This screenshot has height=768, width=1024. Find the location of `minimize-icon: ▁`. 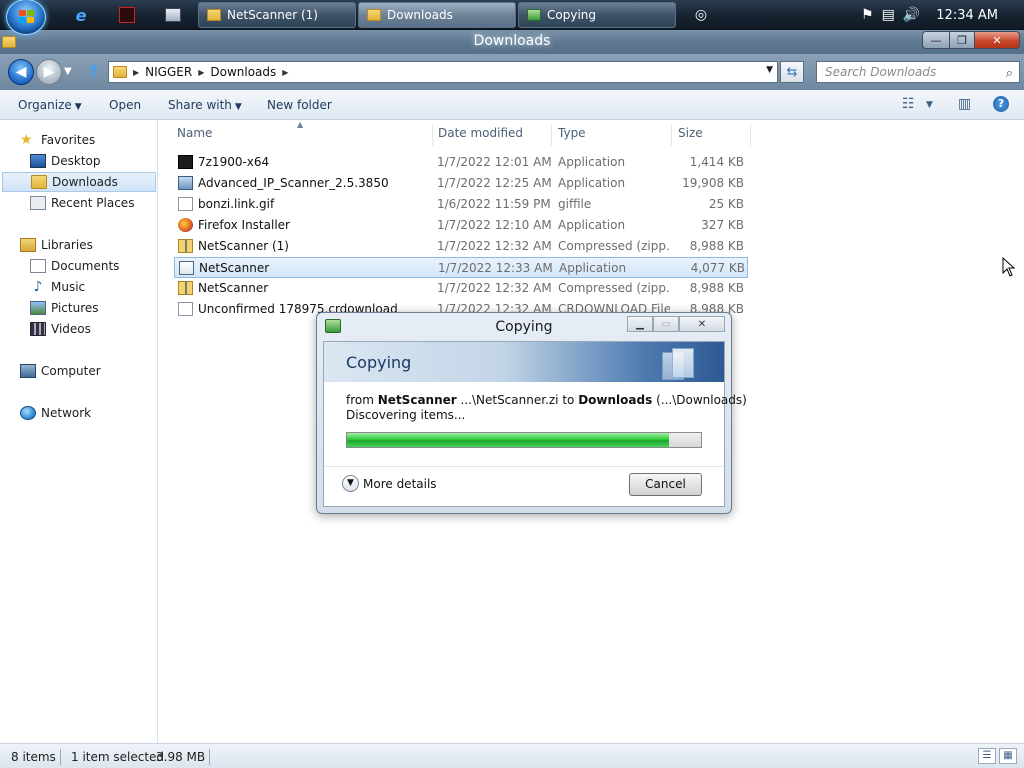

minimize-icon: ▁ is located at coordinates (640, 324).